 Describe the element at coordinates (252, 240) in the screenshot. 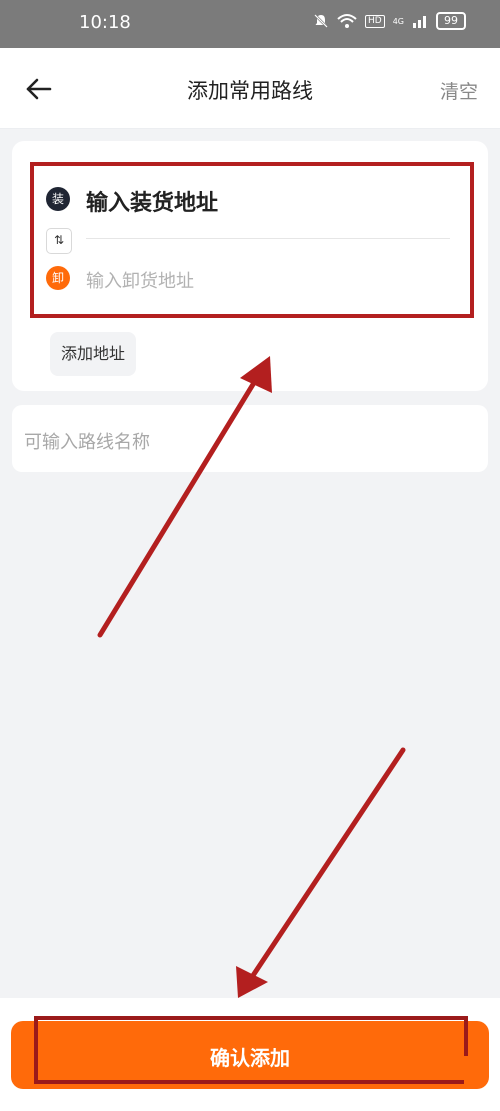

I see `annotation-highlight-box` at that location.